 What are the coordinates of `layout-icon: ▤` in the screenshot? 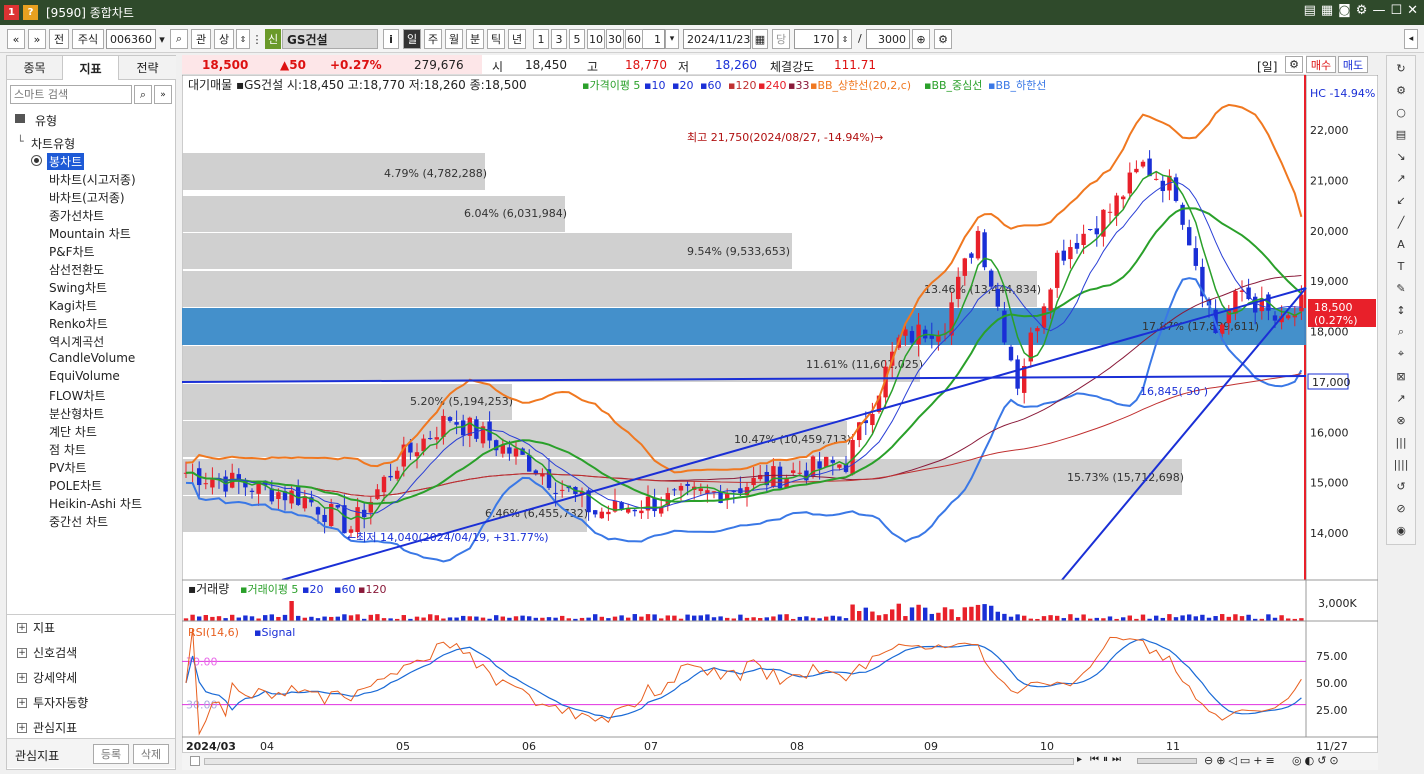 It's located at (1310, 10).